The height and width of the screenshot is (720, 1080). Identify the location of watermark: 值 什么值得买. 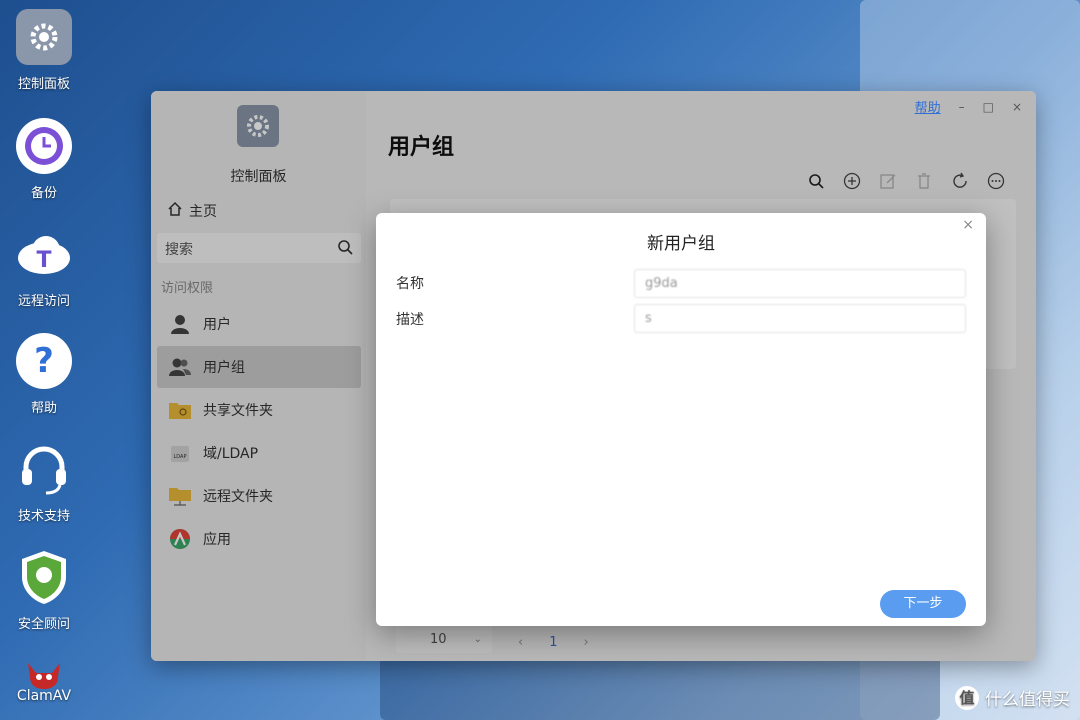
(1012, 697).